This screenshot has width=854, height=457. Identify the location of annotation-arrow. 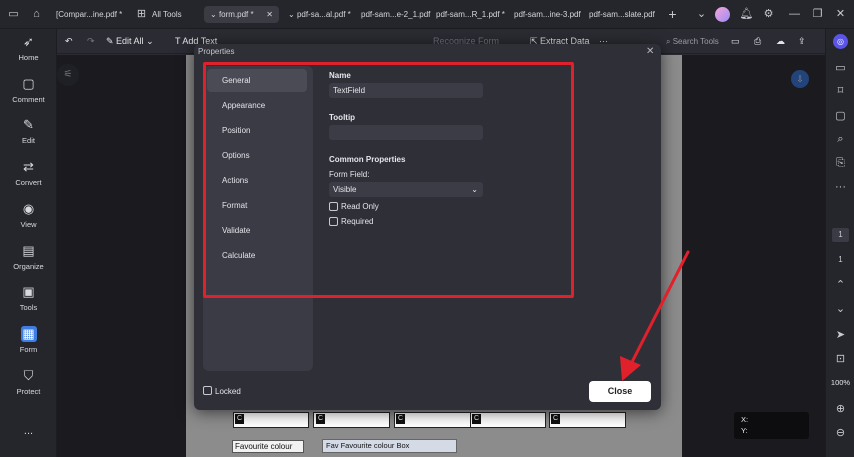
(655, 315).